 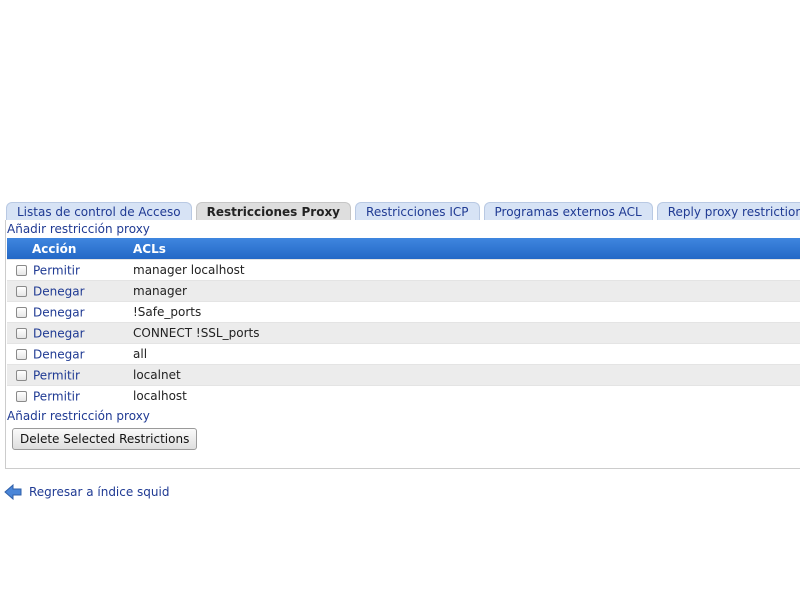 I want to click on acls-cell: manager localhost, so click(x=466, y=270).